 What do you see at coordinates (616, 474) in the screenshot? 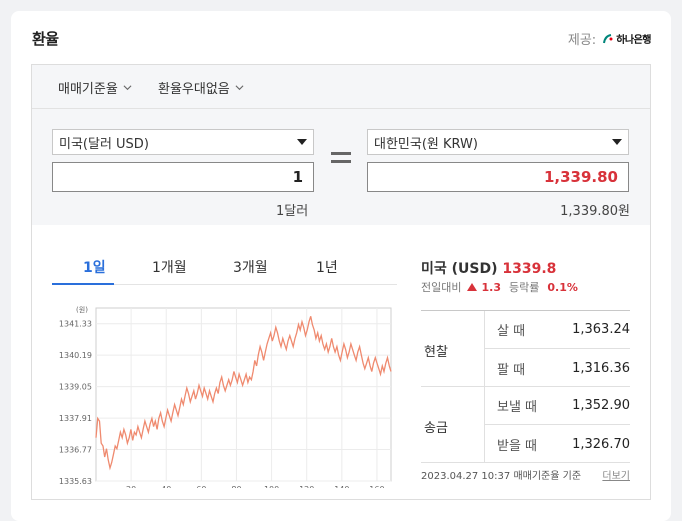
I see `more-link: 더보기` at bounding box center [616, 474].